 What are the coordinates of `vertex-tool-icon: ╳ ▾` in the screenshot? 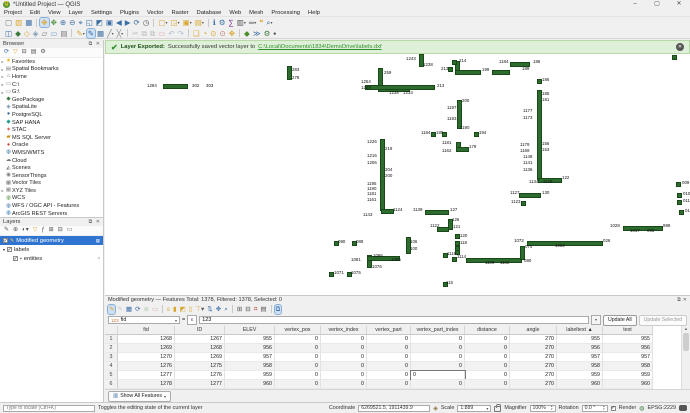 It's located at (120, 33).